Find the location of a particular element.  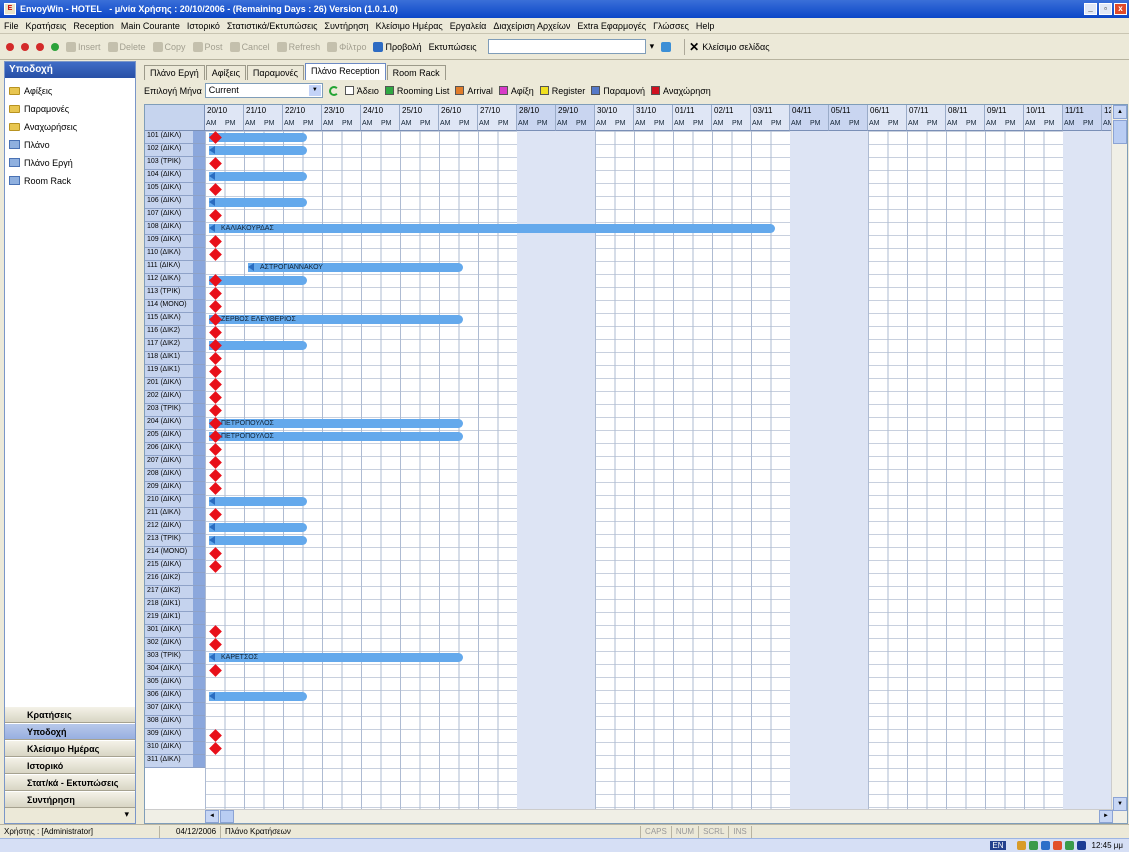

booking-bar: ΖΕΡΒΟΣ ΕΛΕΥΘΕΡΙΟΣ is located at coordinates (336, 319).